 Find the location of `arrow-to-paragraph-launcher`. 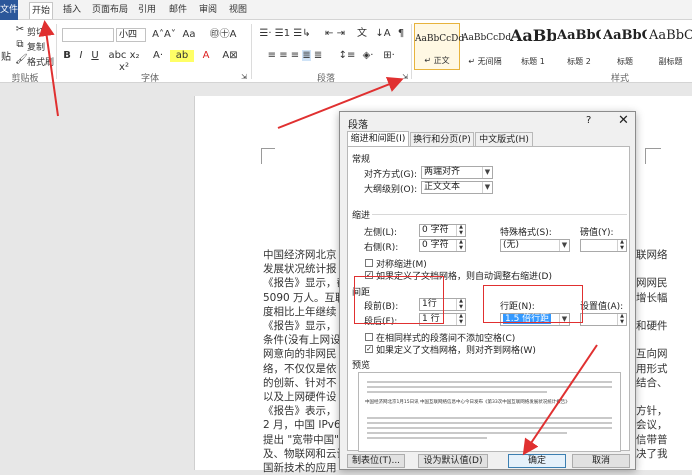

arrow-to-paragraph-launcher is located at coordinates (340, 102).